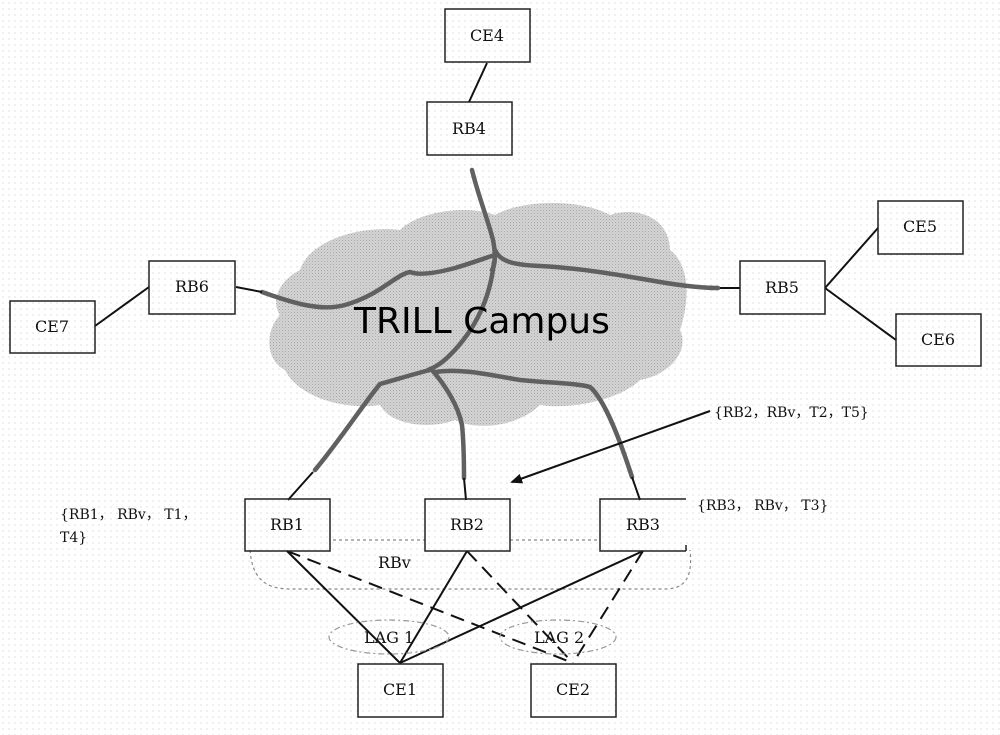  Describe the element at coordinates (389, 637) in the screenshot. I see `lag1-label: LAG 1` at that location.